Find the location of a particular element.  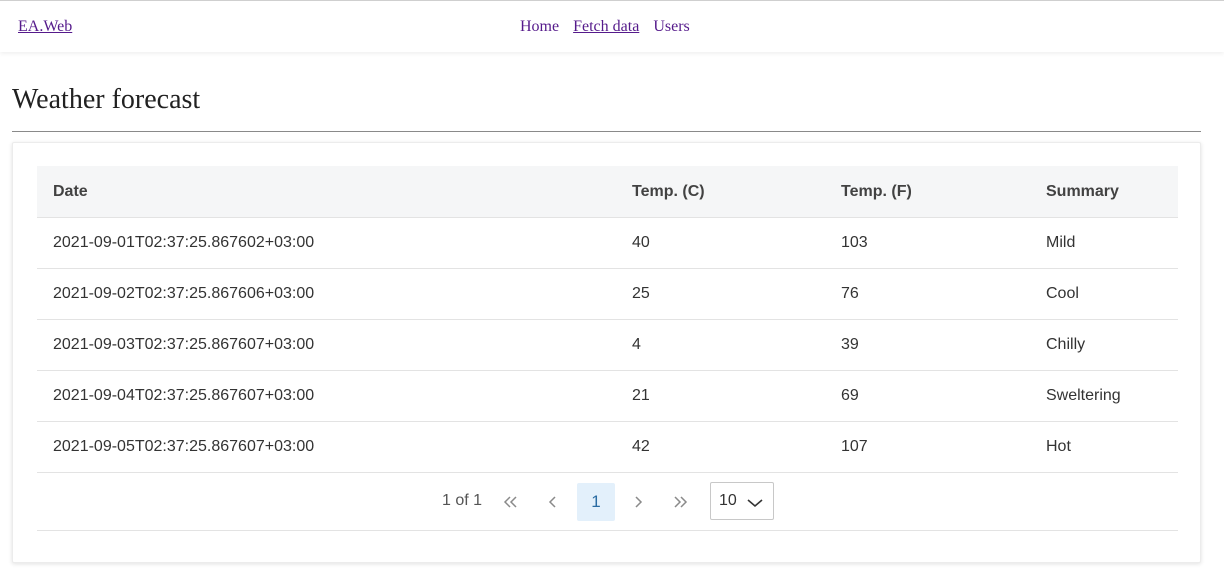

previous-page-button is located at coordinates (553, 502).